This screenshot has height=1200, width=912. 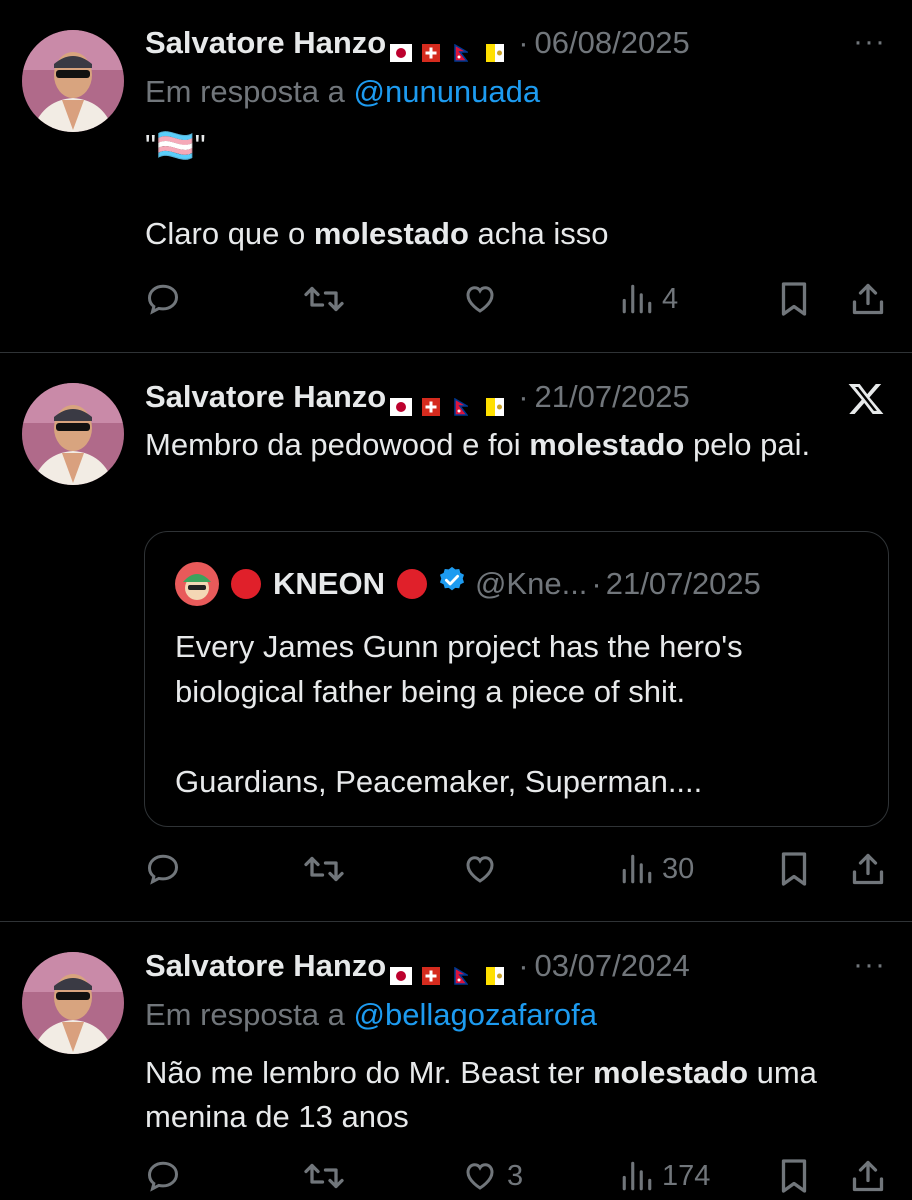 What do you see at coordinates (665, 1176) in the screenshot?
I see `views-button: 174` at bounding box center [665, 1176].